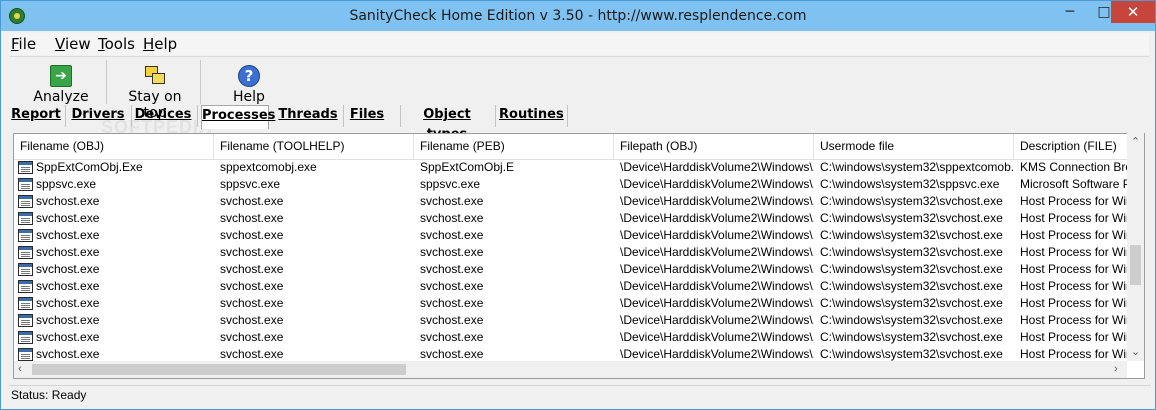  I want to click on table-cell: SppExtComObj.E, so click(514, 167).